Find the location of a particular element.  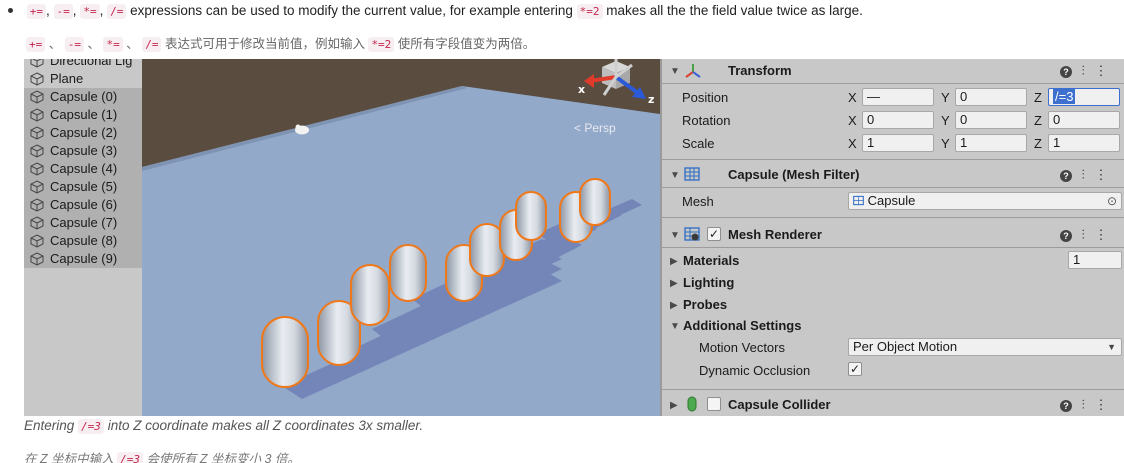

mesh-renderer-icon is located at coordinates (692, 234).